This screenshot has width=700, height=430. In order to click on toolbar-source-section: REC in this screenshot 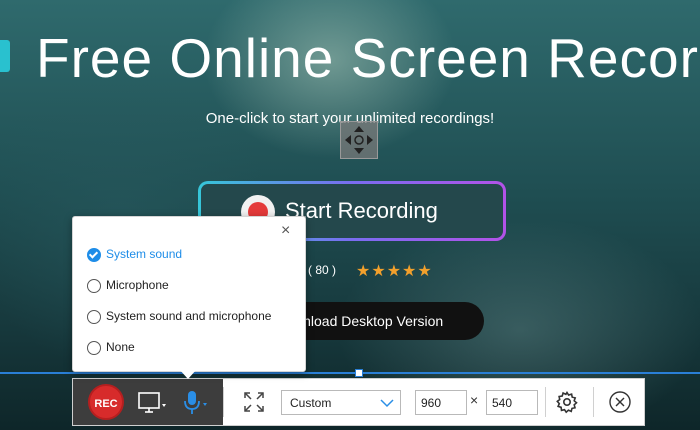, I will do `click(148, 402)`.